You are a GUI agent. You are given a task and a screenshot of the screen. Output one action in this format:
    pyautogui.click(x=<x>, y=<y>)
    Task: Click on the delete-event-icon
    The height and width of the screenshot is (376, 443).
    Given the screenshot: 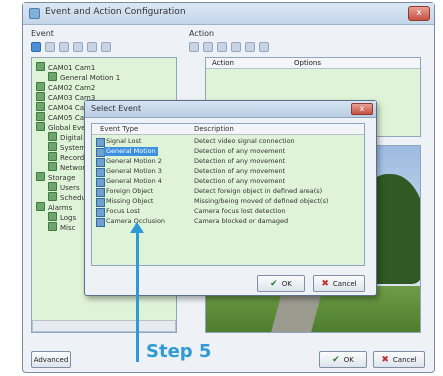 What is the action you would take?
    pyautogui.click(x=64, y=47)
    